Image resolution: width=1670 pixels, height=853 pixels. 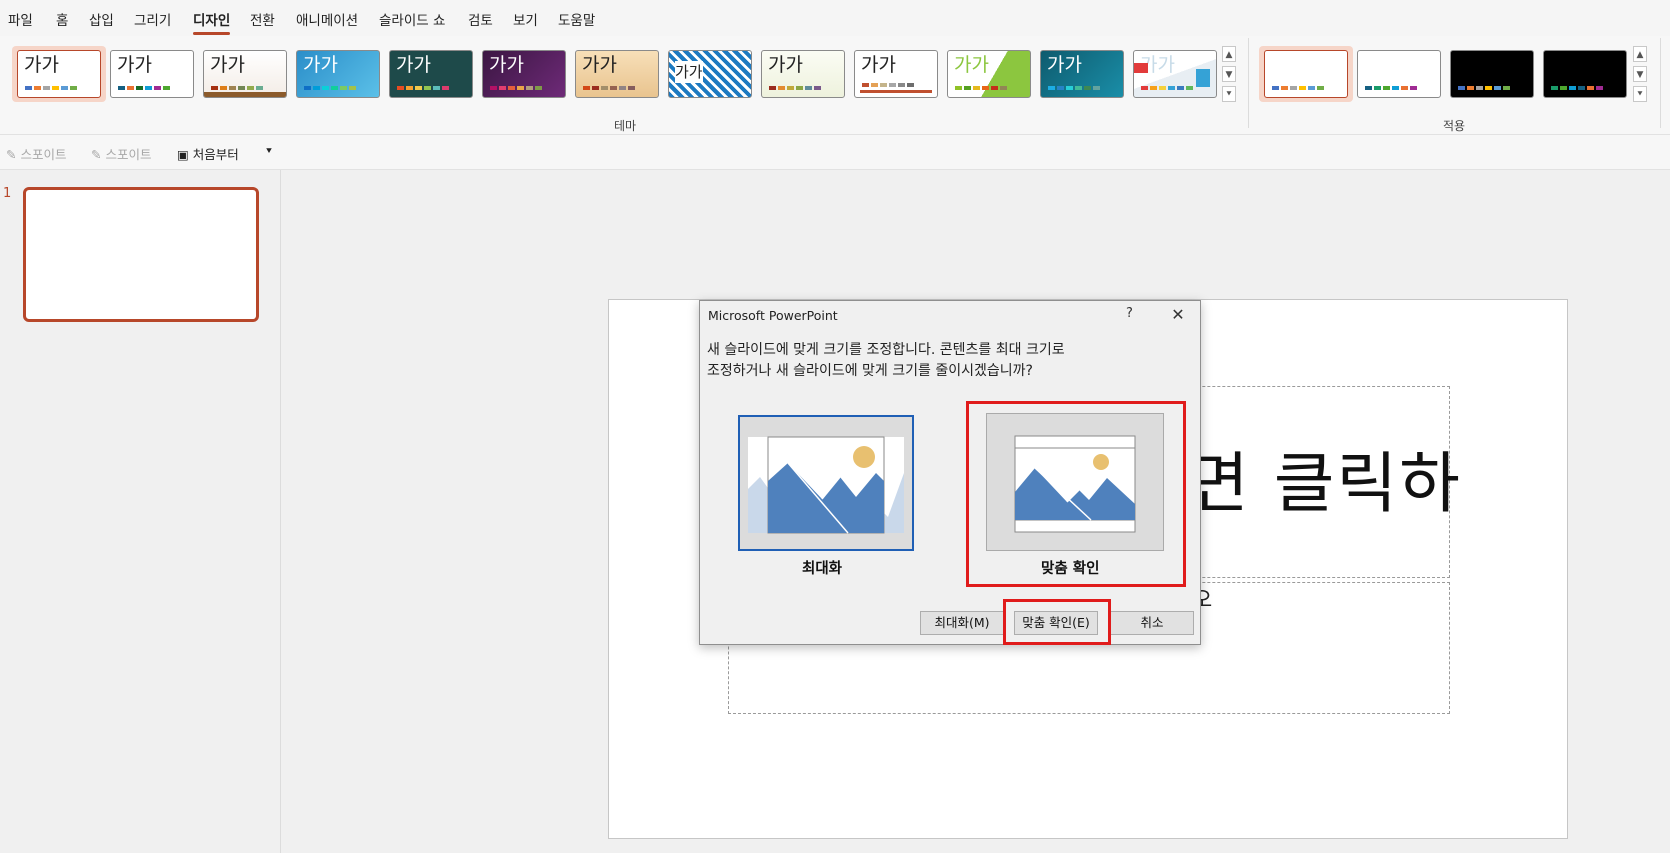 What do you see at coordinates (1640, 74) in the screenshot?
I see `variants-scroll-down-button: ▼` at bounding box center [1640, 74].